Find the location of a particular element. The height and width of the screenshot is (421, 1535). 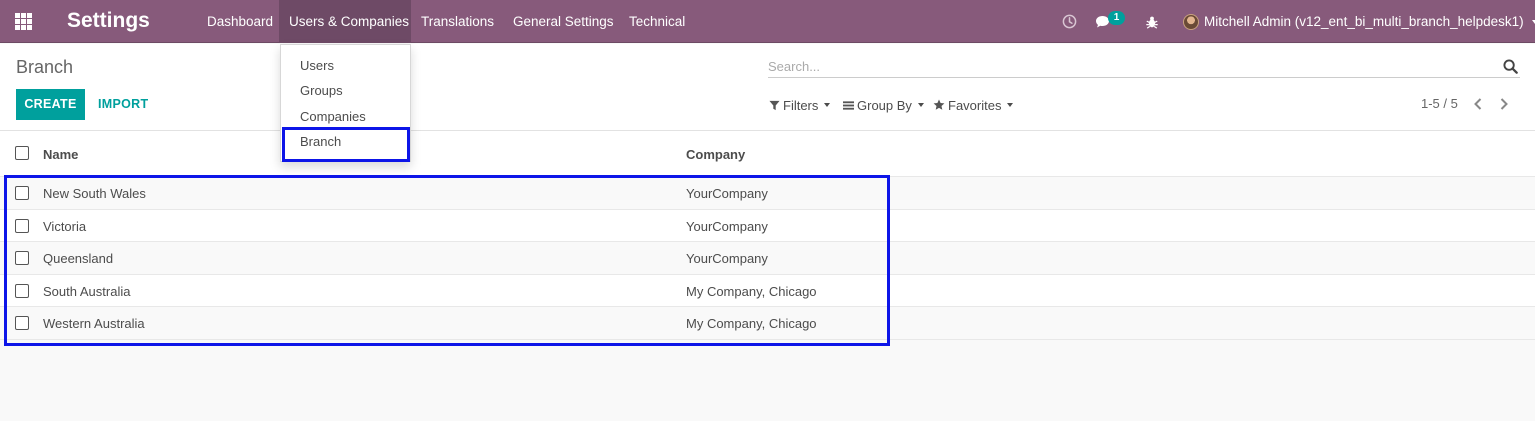

group-by-button: Group By is located at coordinates (883, 105).